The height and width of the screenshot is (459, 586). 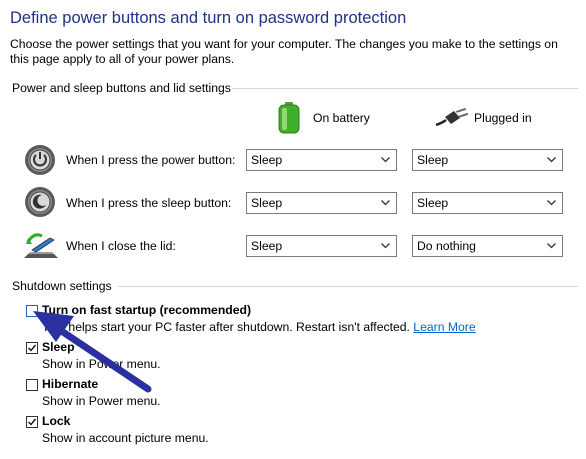 I want to click on row-label-close-lid: When I close the lid:, so click(x=121, y=246).